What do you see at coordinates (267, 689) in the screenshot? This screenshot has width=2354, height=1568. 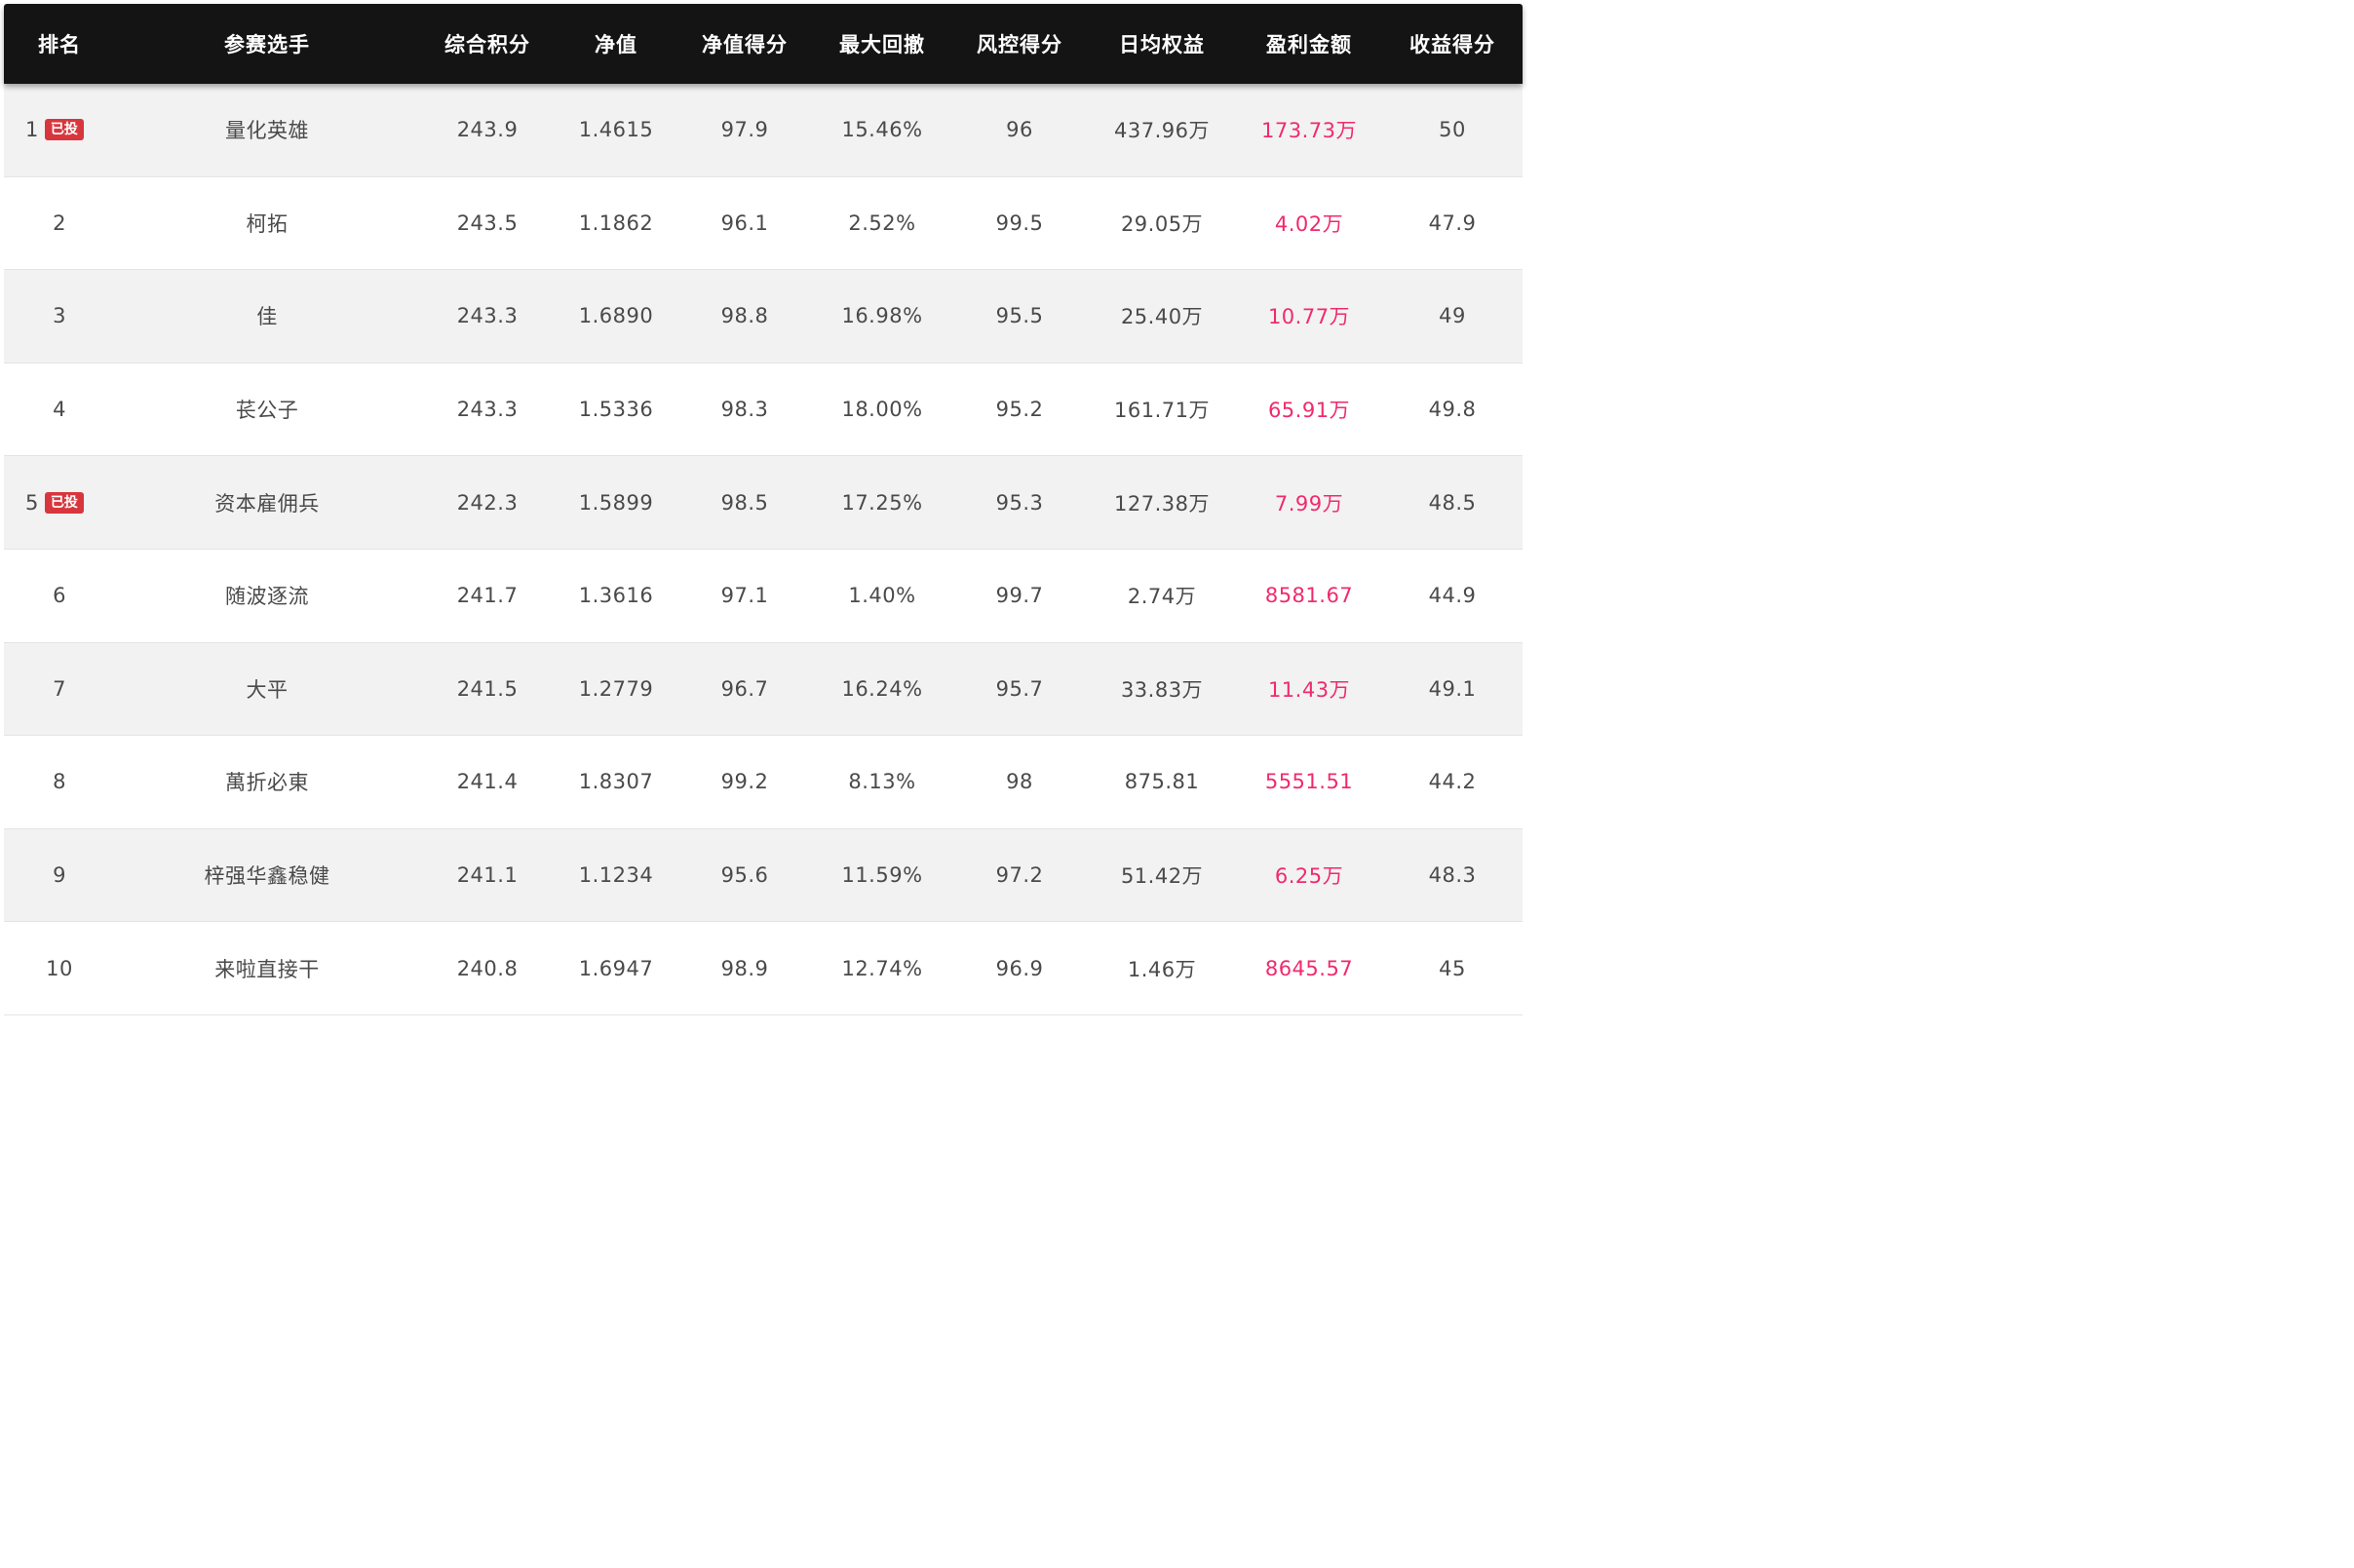 I see `player-name: 大平` at bounding box center [267, 689].